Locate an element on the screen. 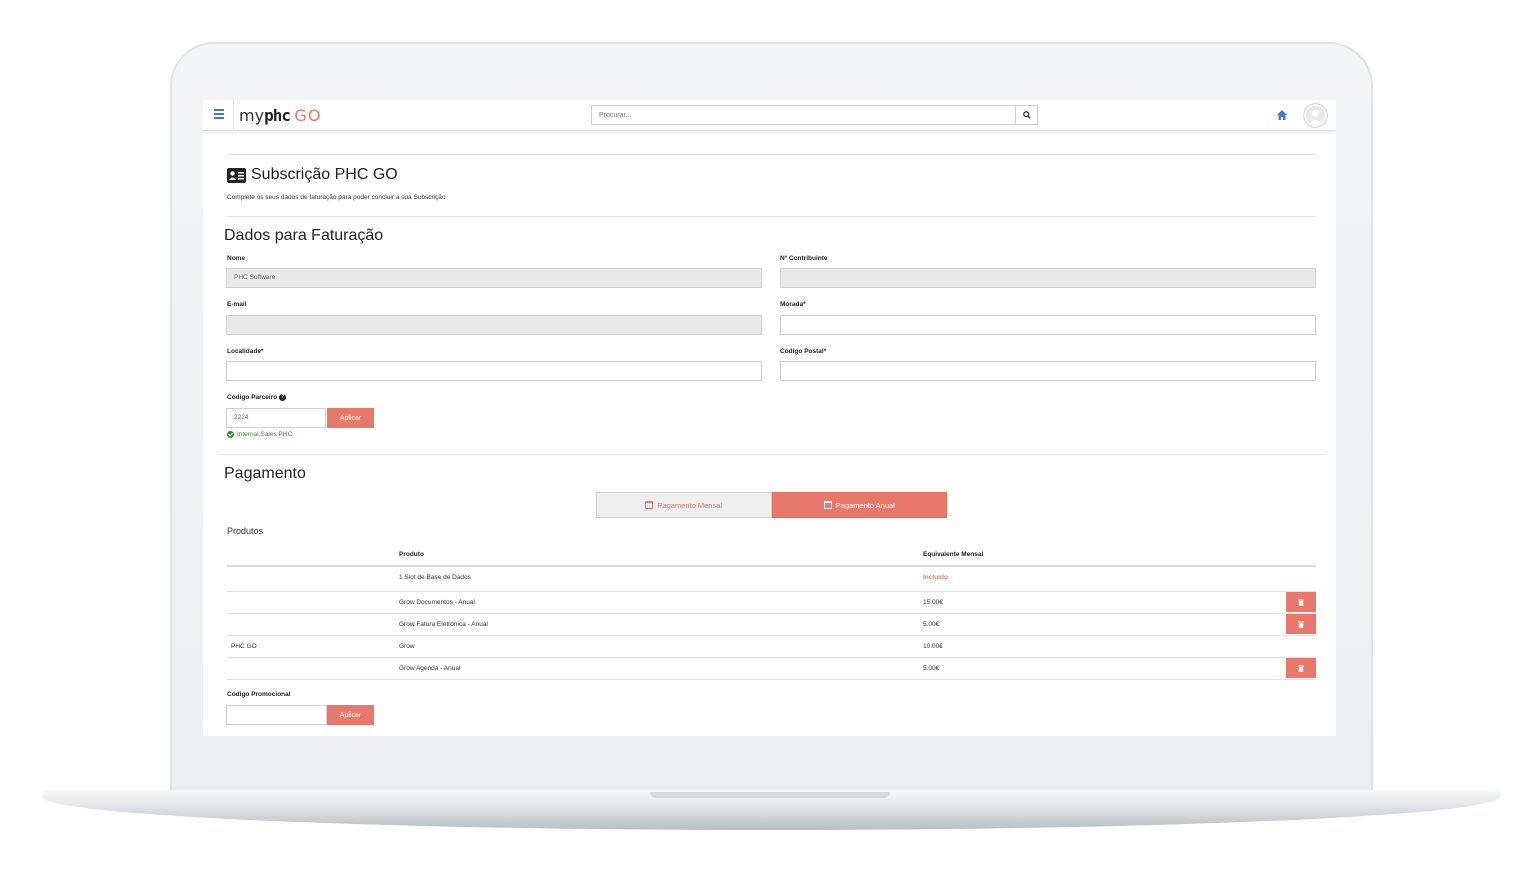 This screenshot has height=870, width=1536. annual-payment-button: Pagamento Anual is located at coordinates (859, 505).